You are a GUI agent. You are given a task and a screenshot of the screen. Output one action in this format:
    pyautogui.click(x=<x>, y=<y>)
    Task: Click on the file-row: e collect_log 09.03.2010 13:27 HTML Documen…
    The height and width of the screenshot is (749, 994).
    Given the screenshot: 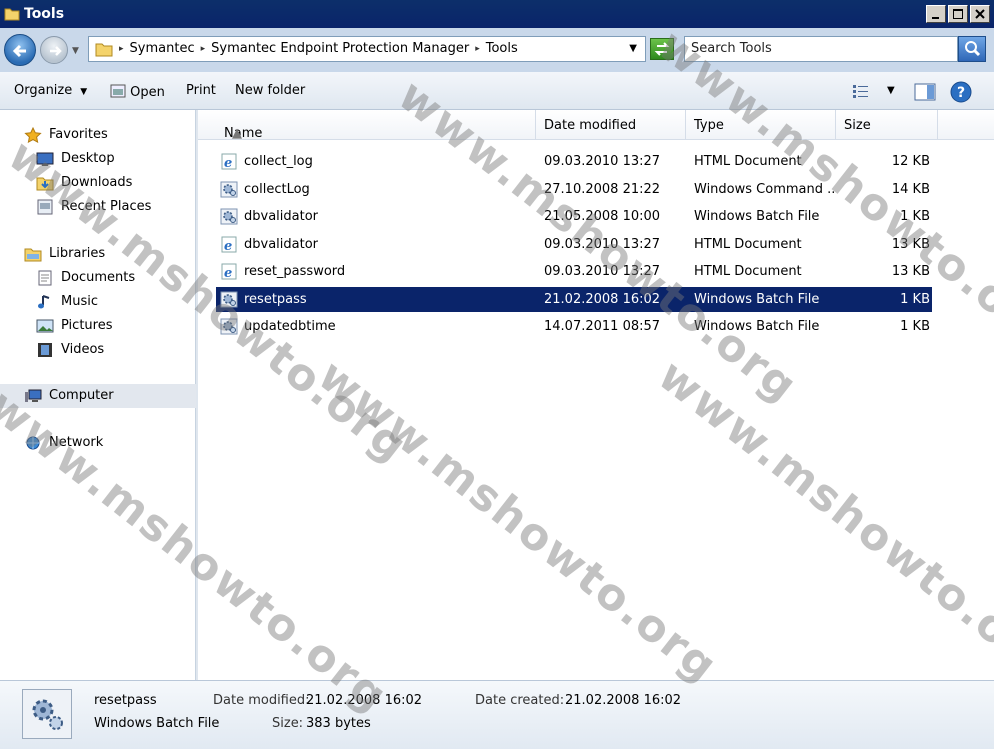 What is the action you would take?
    pyautogui.click(x=574, y=161)
    